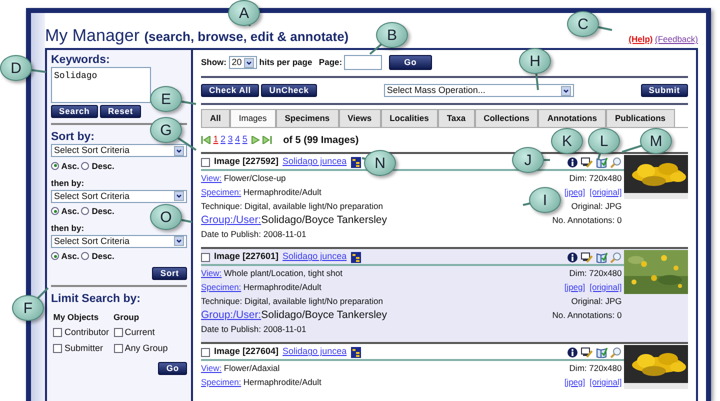  Describe the element at coordinates (245, 140) in the screenshot. I see `page-link: 5` at that location.